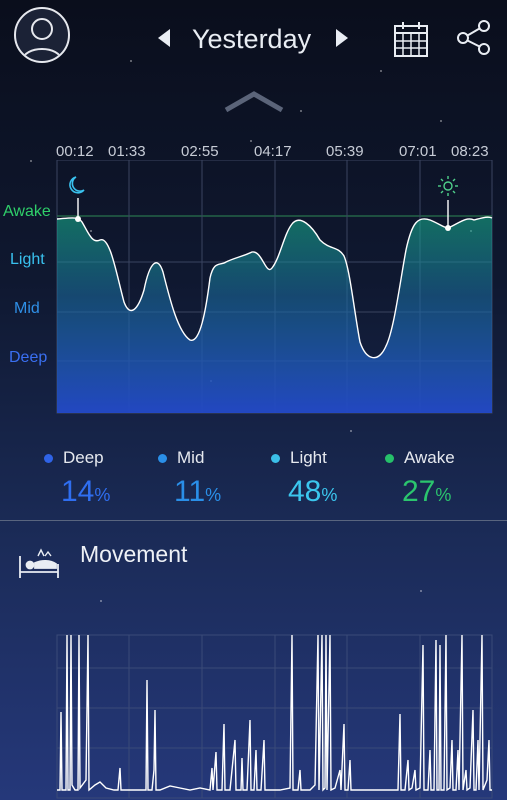  I want to click on chevron-left-icon, so click(164, 38).